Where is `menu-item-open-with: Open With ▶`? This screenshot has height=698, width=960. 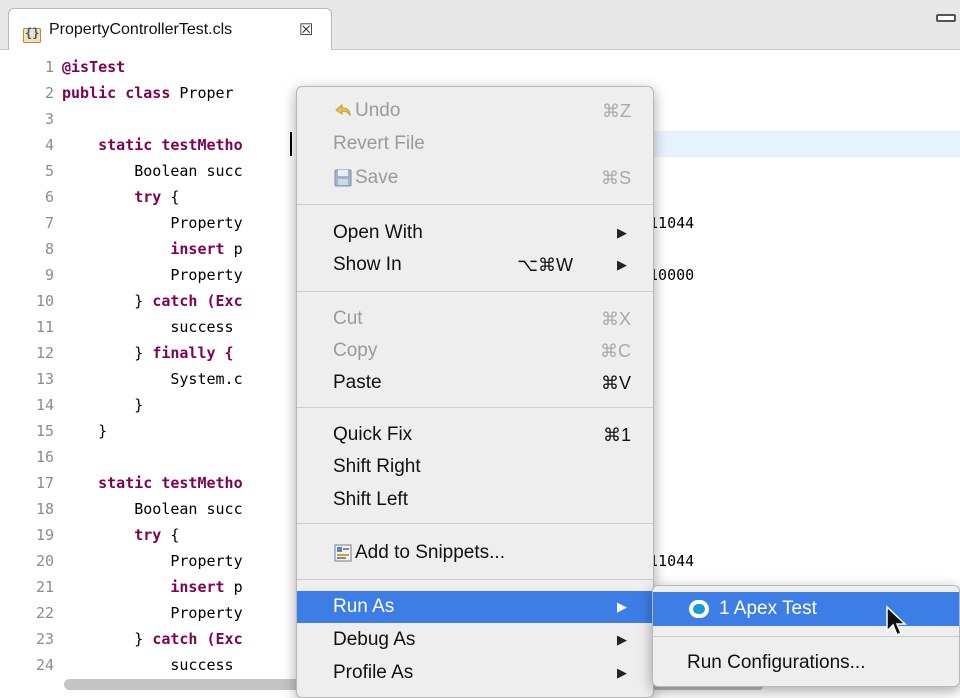
menu-item-open-with: Open With ▶ is located at coordinates (475, 233).